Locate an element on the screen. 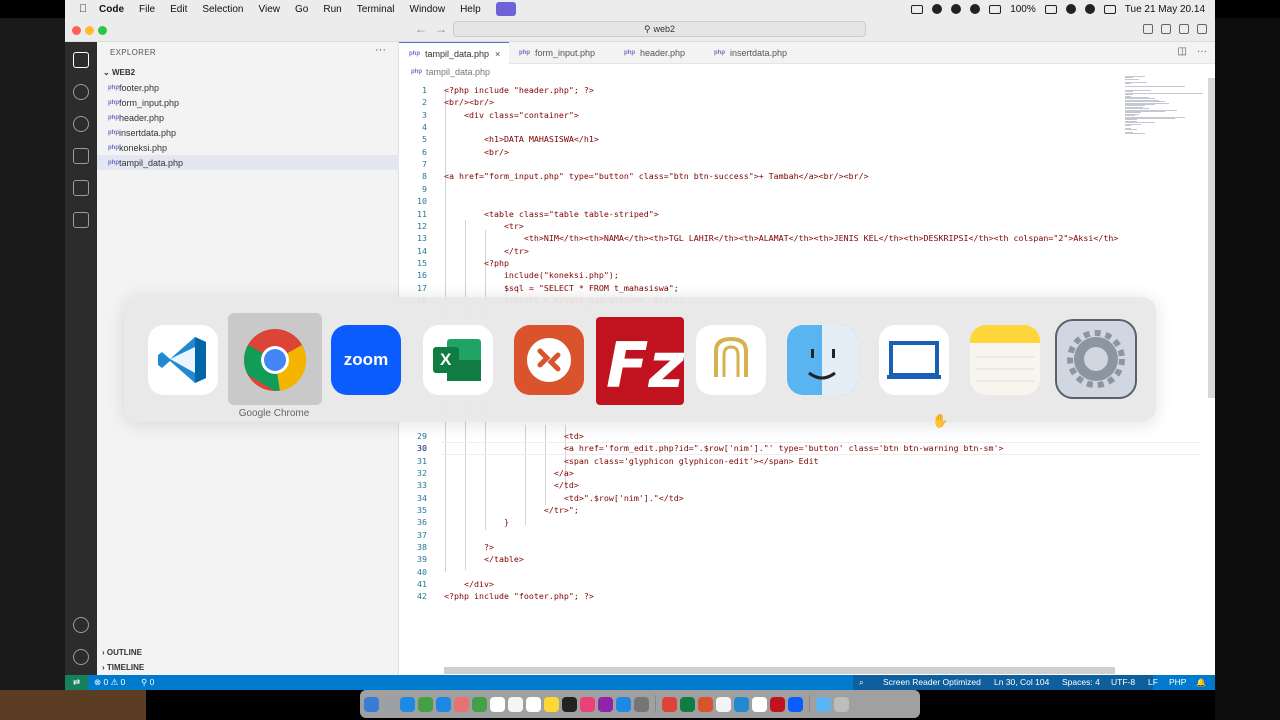 Image resolution: width=1280 pixels, height=720 pixels. screen-sharing-app-icon is located at coordinates (914, 360).